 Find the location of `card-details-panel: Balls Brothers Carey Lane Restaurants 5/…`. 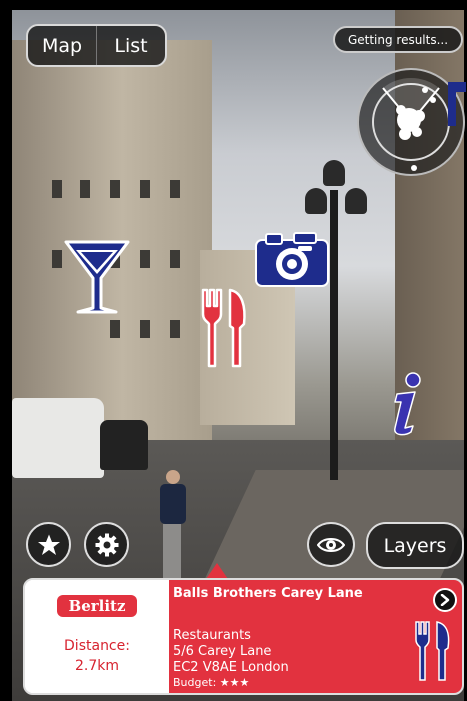

card-details-panel: Balls Brothers Carey Lane Restaurants 5/… is located at coordinates (315, 636).